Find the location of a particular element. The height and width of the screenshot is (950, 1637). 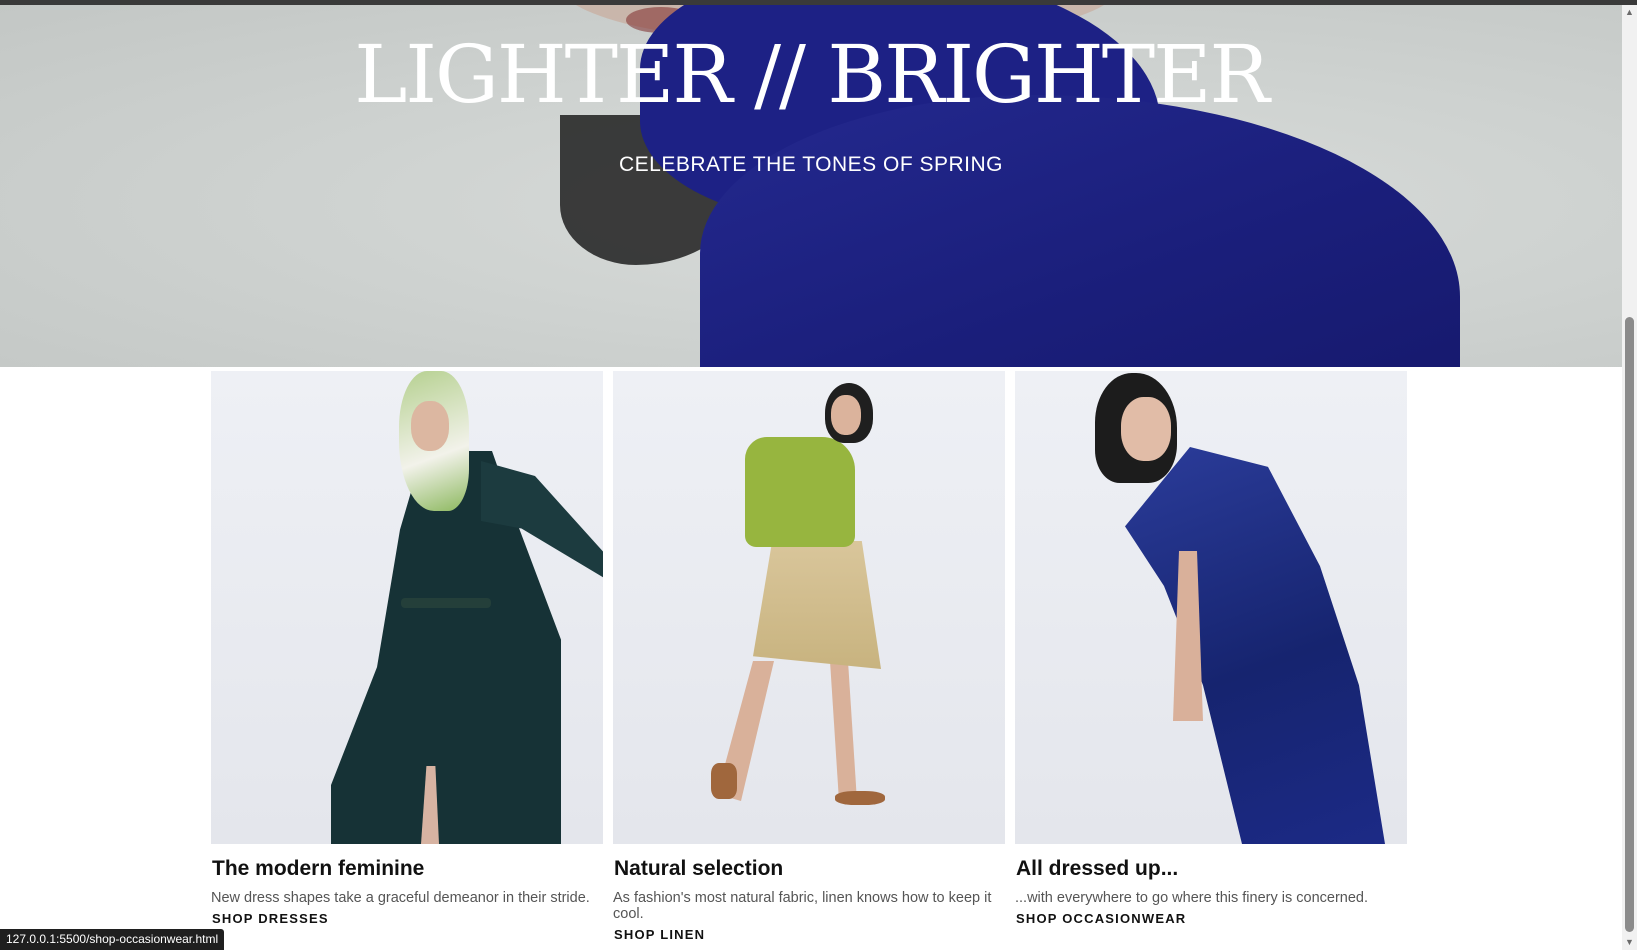

knit-top-shape is located at coordinates (800, 492).